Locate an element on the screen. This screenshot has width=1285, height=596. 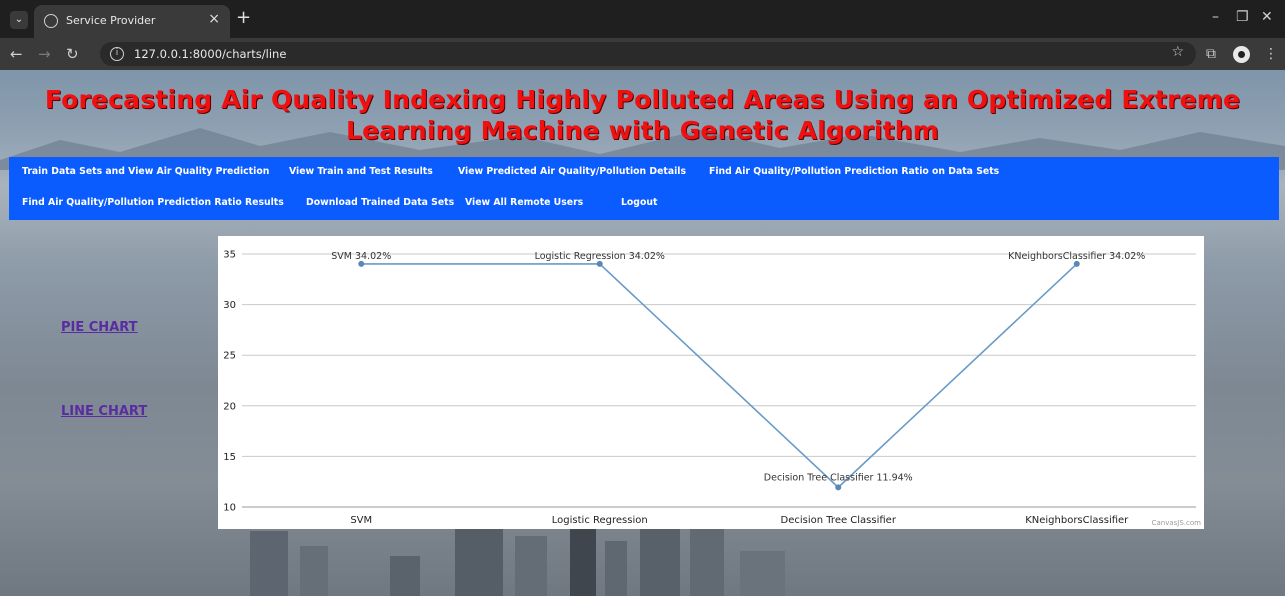
minimize-icon: – is located at coordinates (1215, 17).